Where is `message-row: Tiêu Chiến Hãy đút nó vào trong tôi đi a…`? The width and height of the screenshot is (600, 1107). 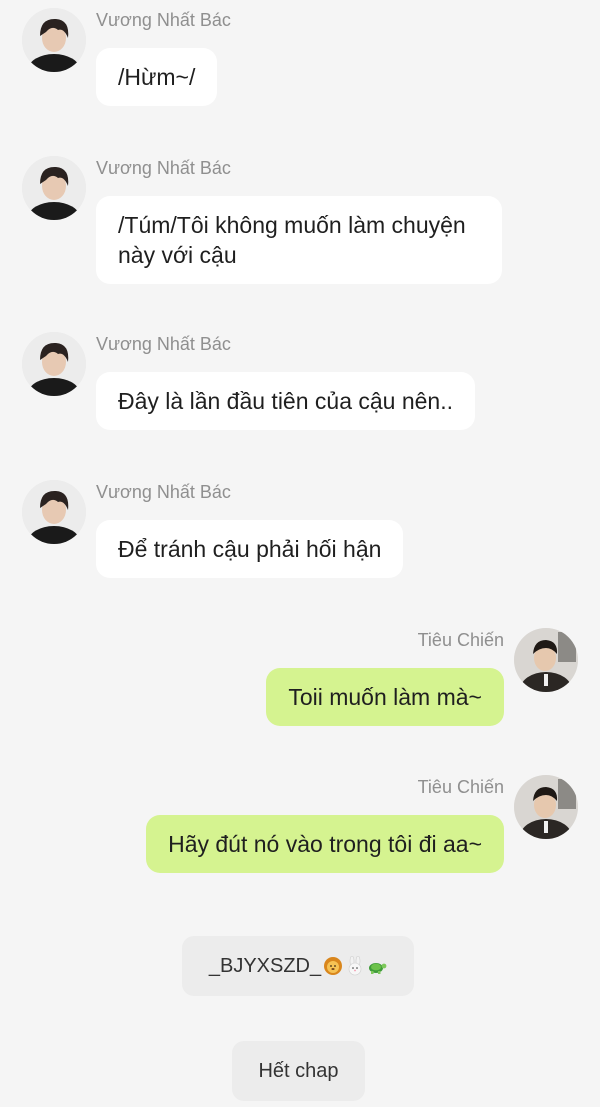
message-row: Tiêu Chiến Hãy đút nó vào trong tôi đi a… is located at coordinates (298, 830).